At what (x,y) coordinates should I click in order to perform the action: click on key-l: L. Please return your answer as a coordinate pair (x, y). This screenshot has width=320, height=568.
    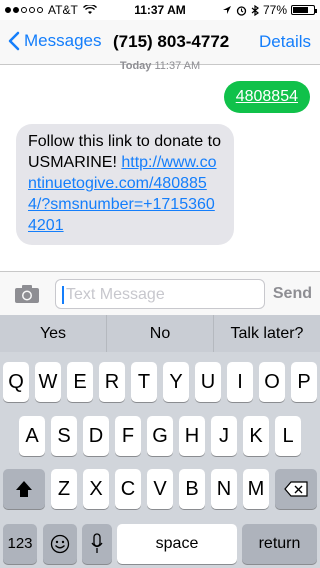
    Looking at the image, I should click on (288, 436).